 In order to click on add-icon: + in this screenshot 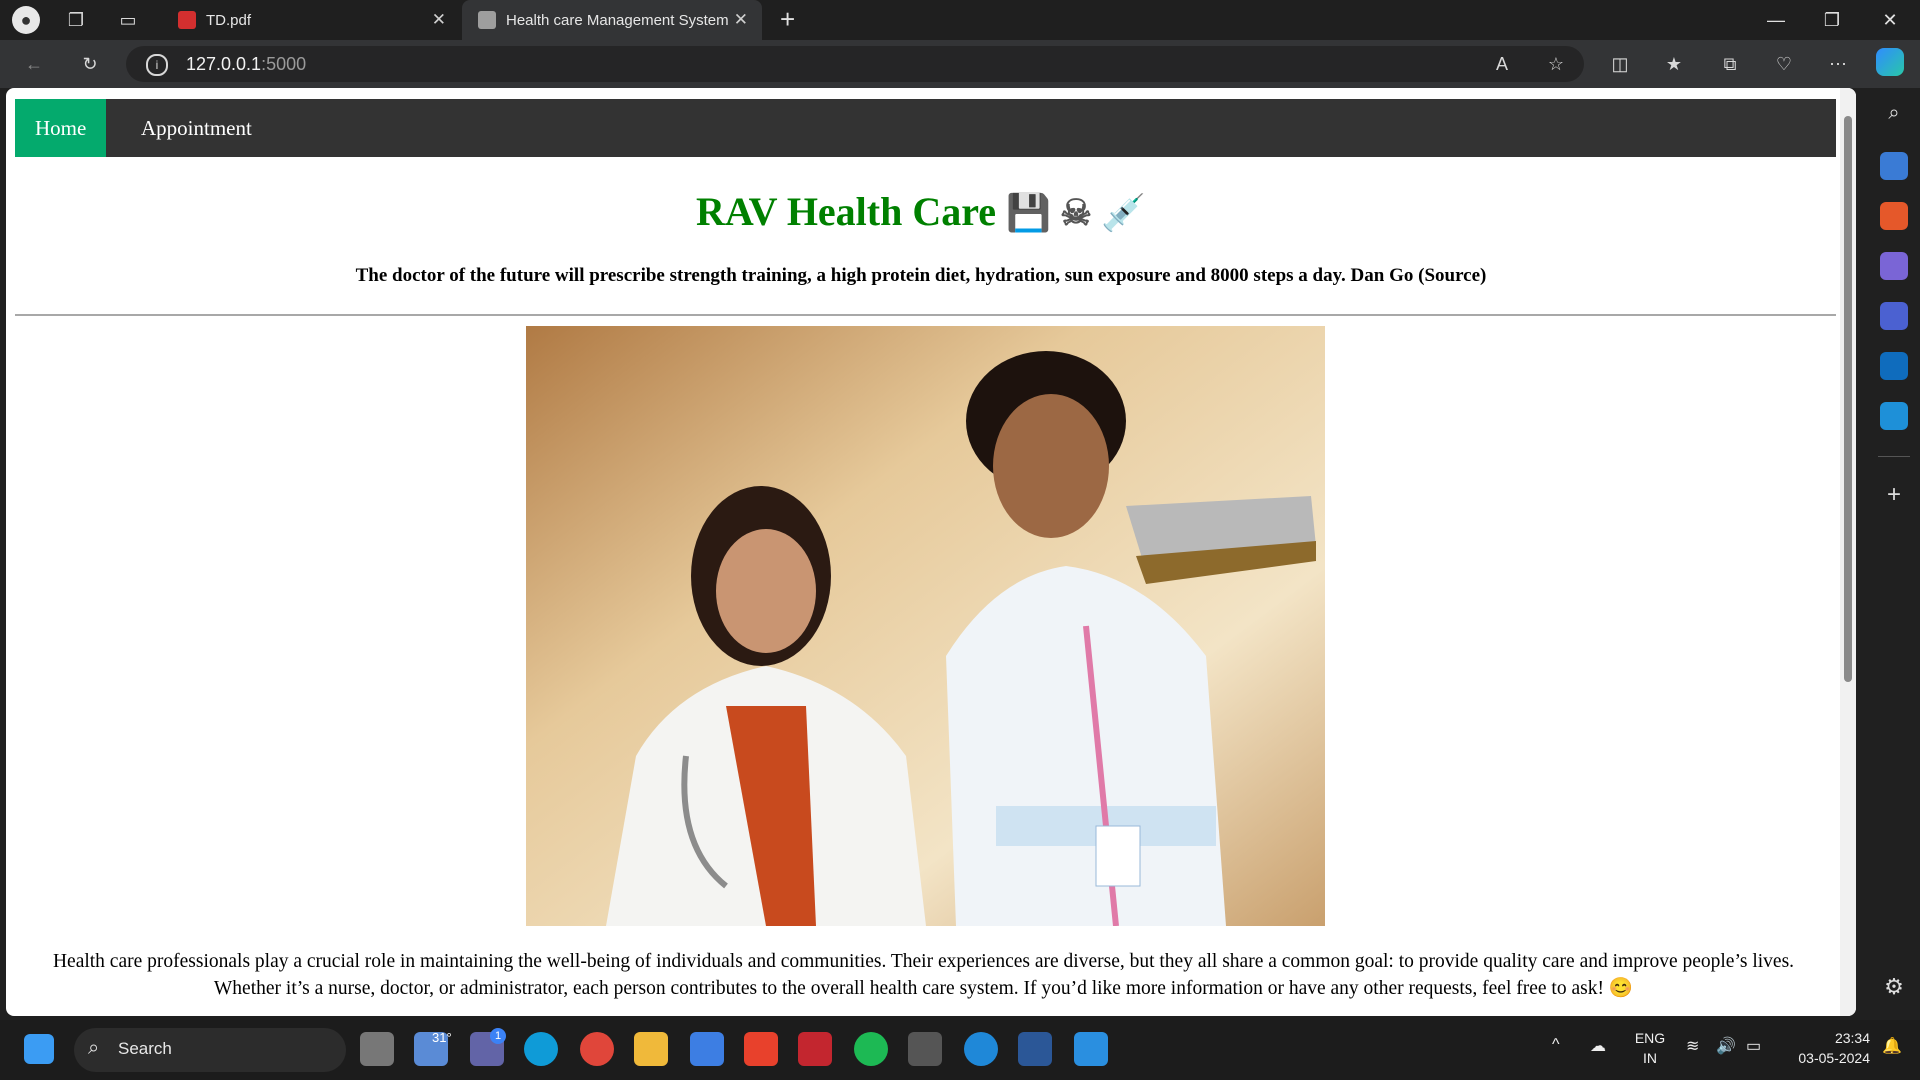, I will do `click(1894, 496)`.